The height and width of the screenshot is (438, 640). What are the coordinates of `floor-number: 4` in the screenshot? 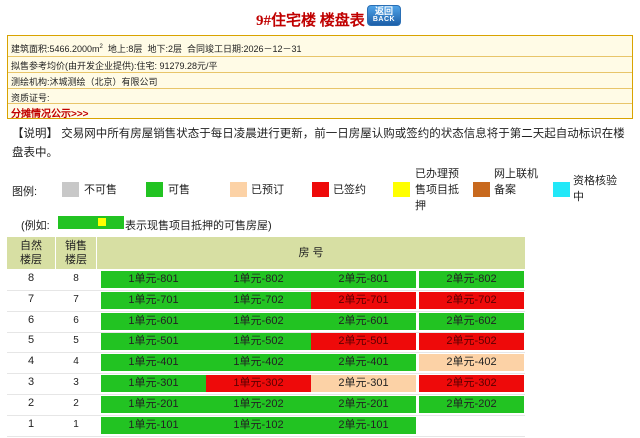 It's located at (31, 361).